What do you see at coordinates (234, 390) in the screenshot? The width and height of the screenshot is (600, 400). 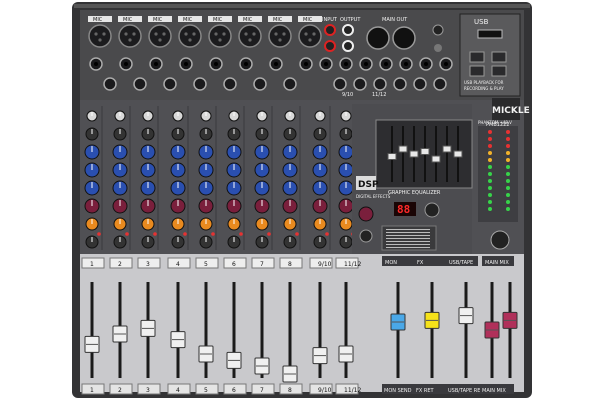 I see `channel-bottom-label: 6` at bounding box center [234, 390].